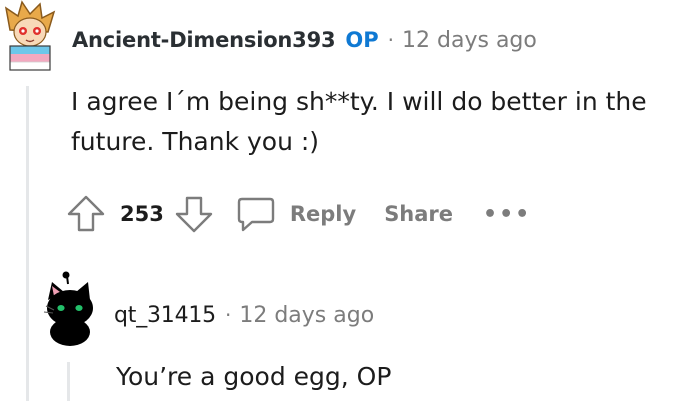 This screenshot has width=700, height=401. I want to click on op-badge: OP, so click(362, 40).